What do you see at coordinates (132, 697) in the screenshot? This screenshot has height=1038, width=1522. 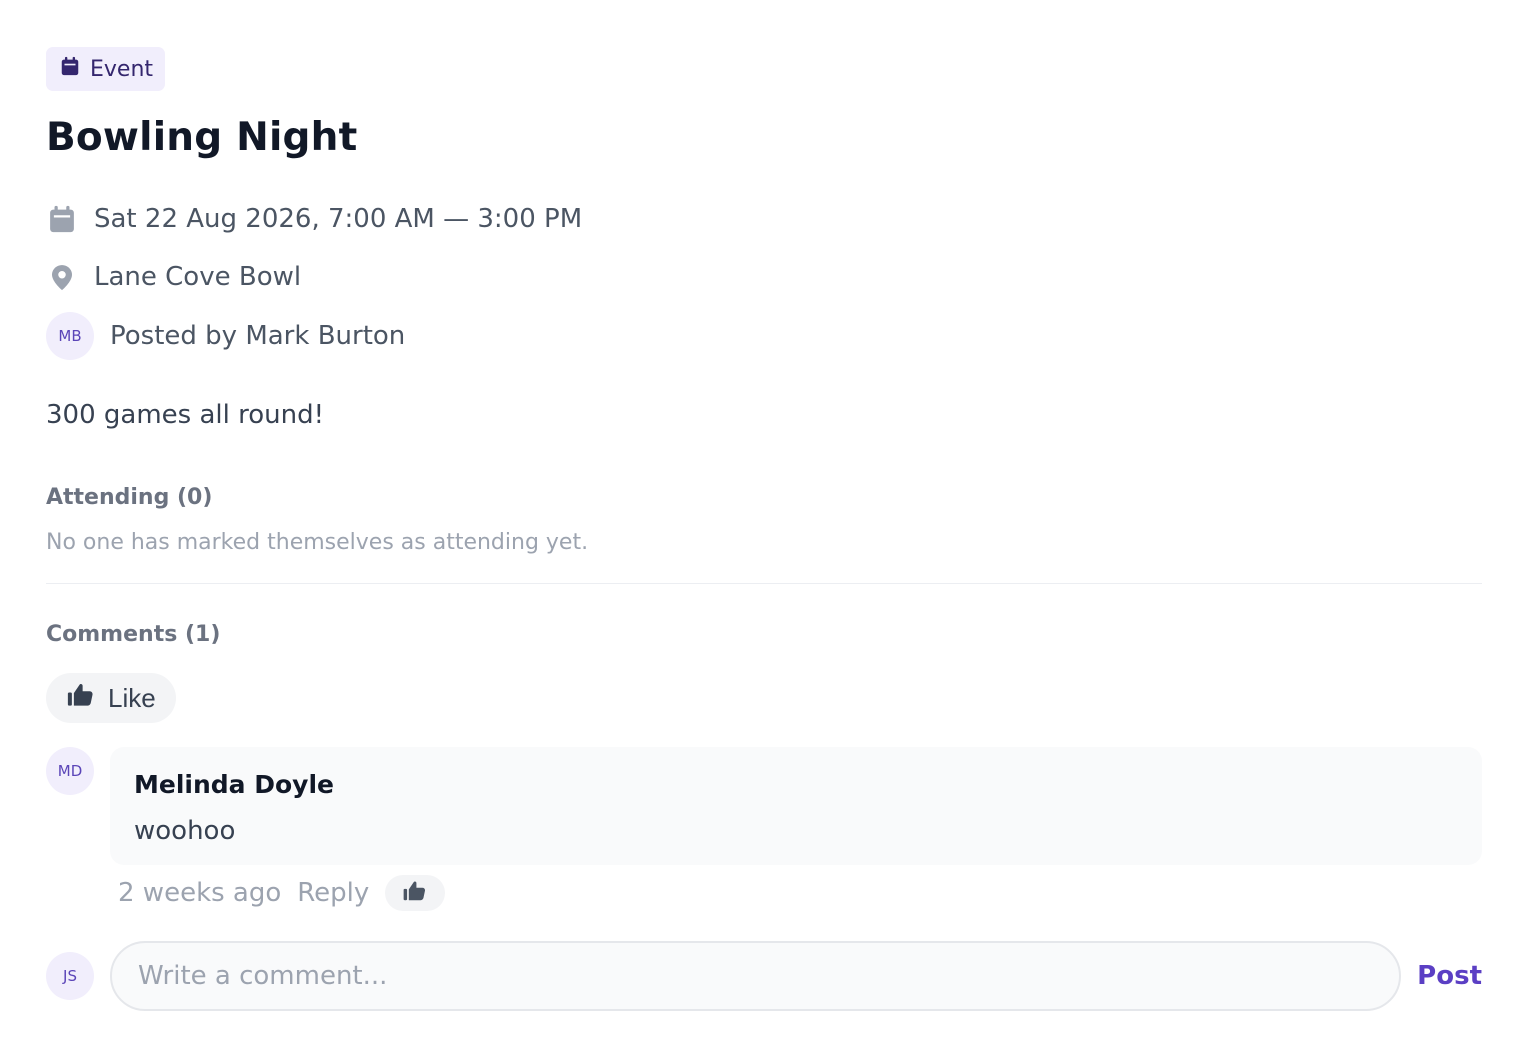 I see `like-button-label: Like` at bounding box center [132, 697].